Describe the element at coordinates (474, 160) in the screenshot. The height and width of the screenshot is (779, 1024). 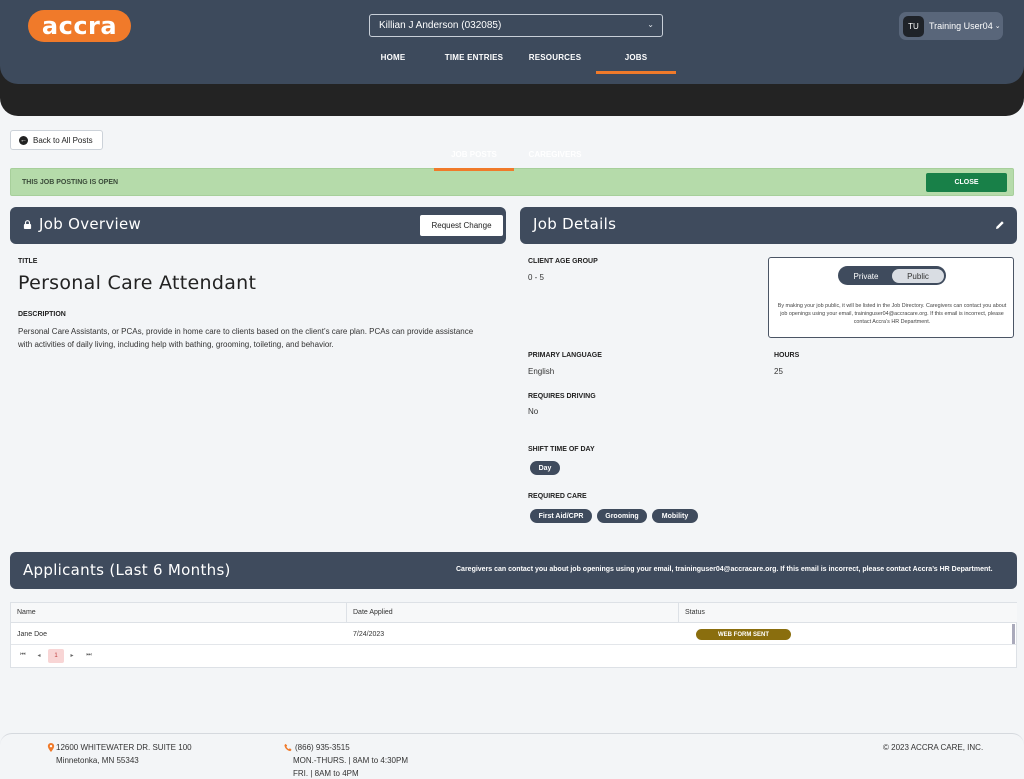
I see `subnav-job-posts: JOB POSTS` at that location.